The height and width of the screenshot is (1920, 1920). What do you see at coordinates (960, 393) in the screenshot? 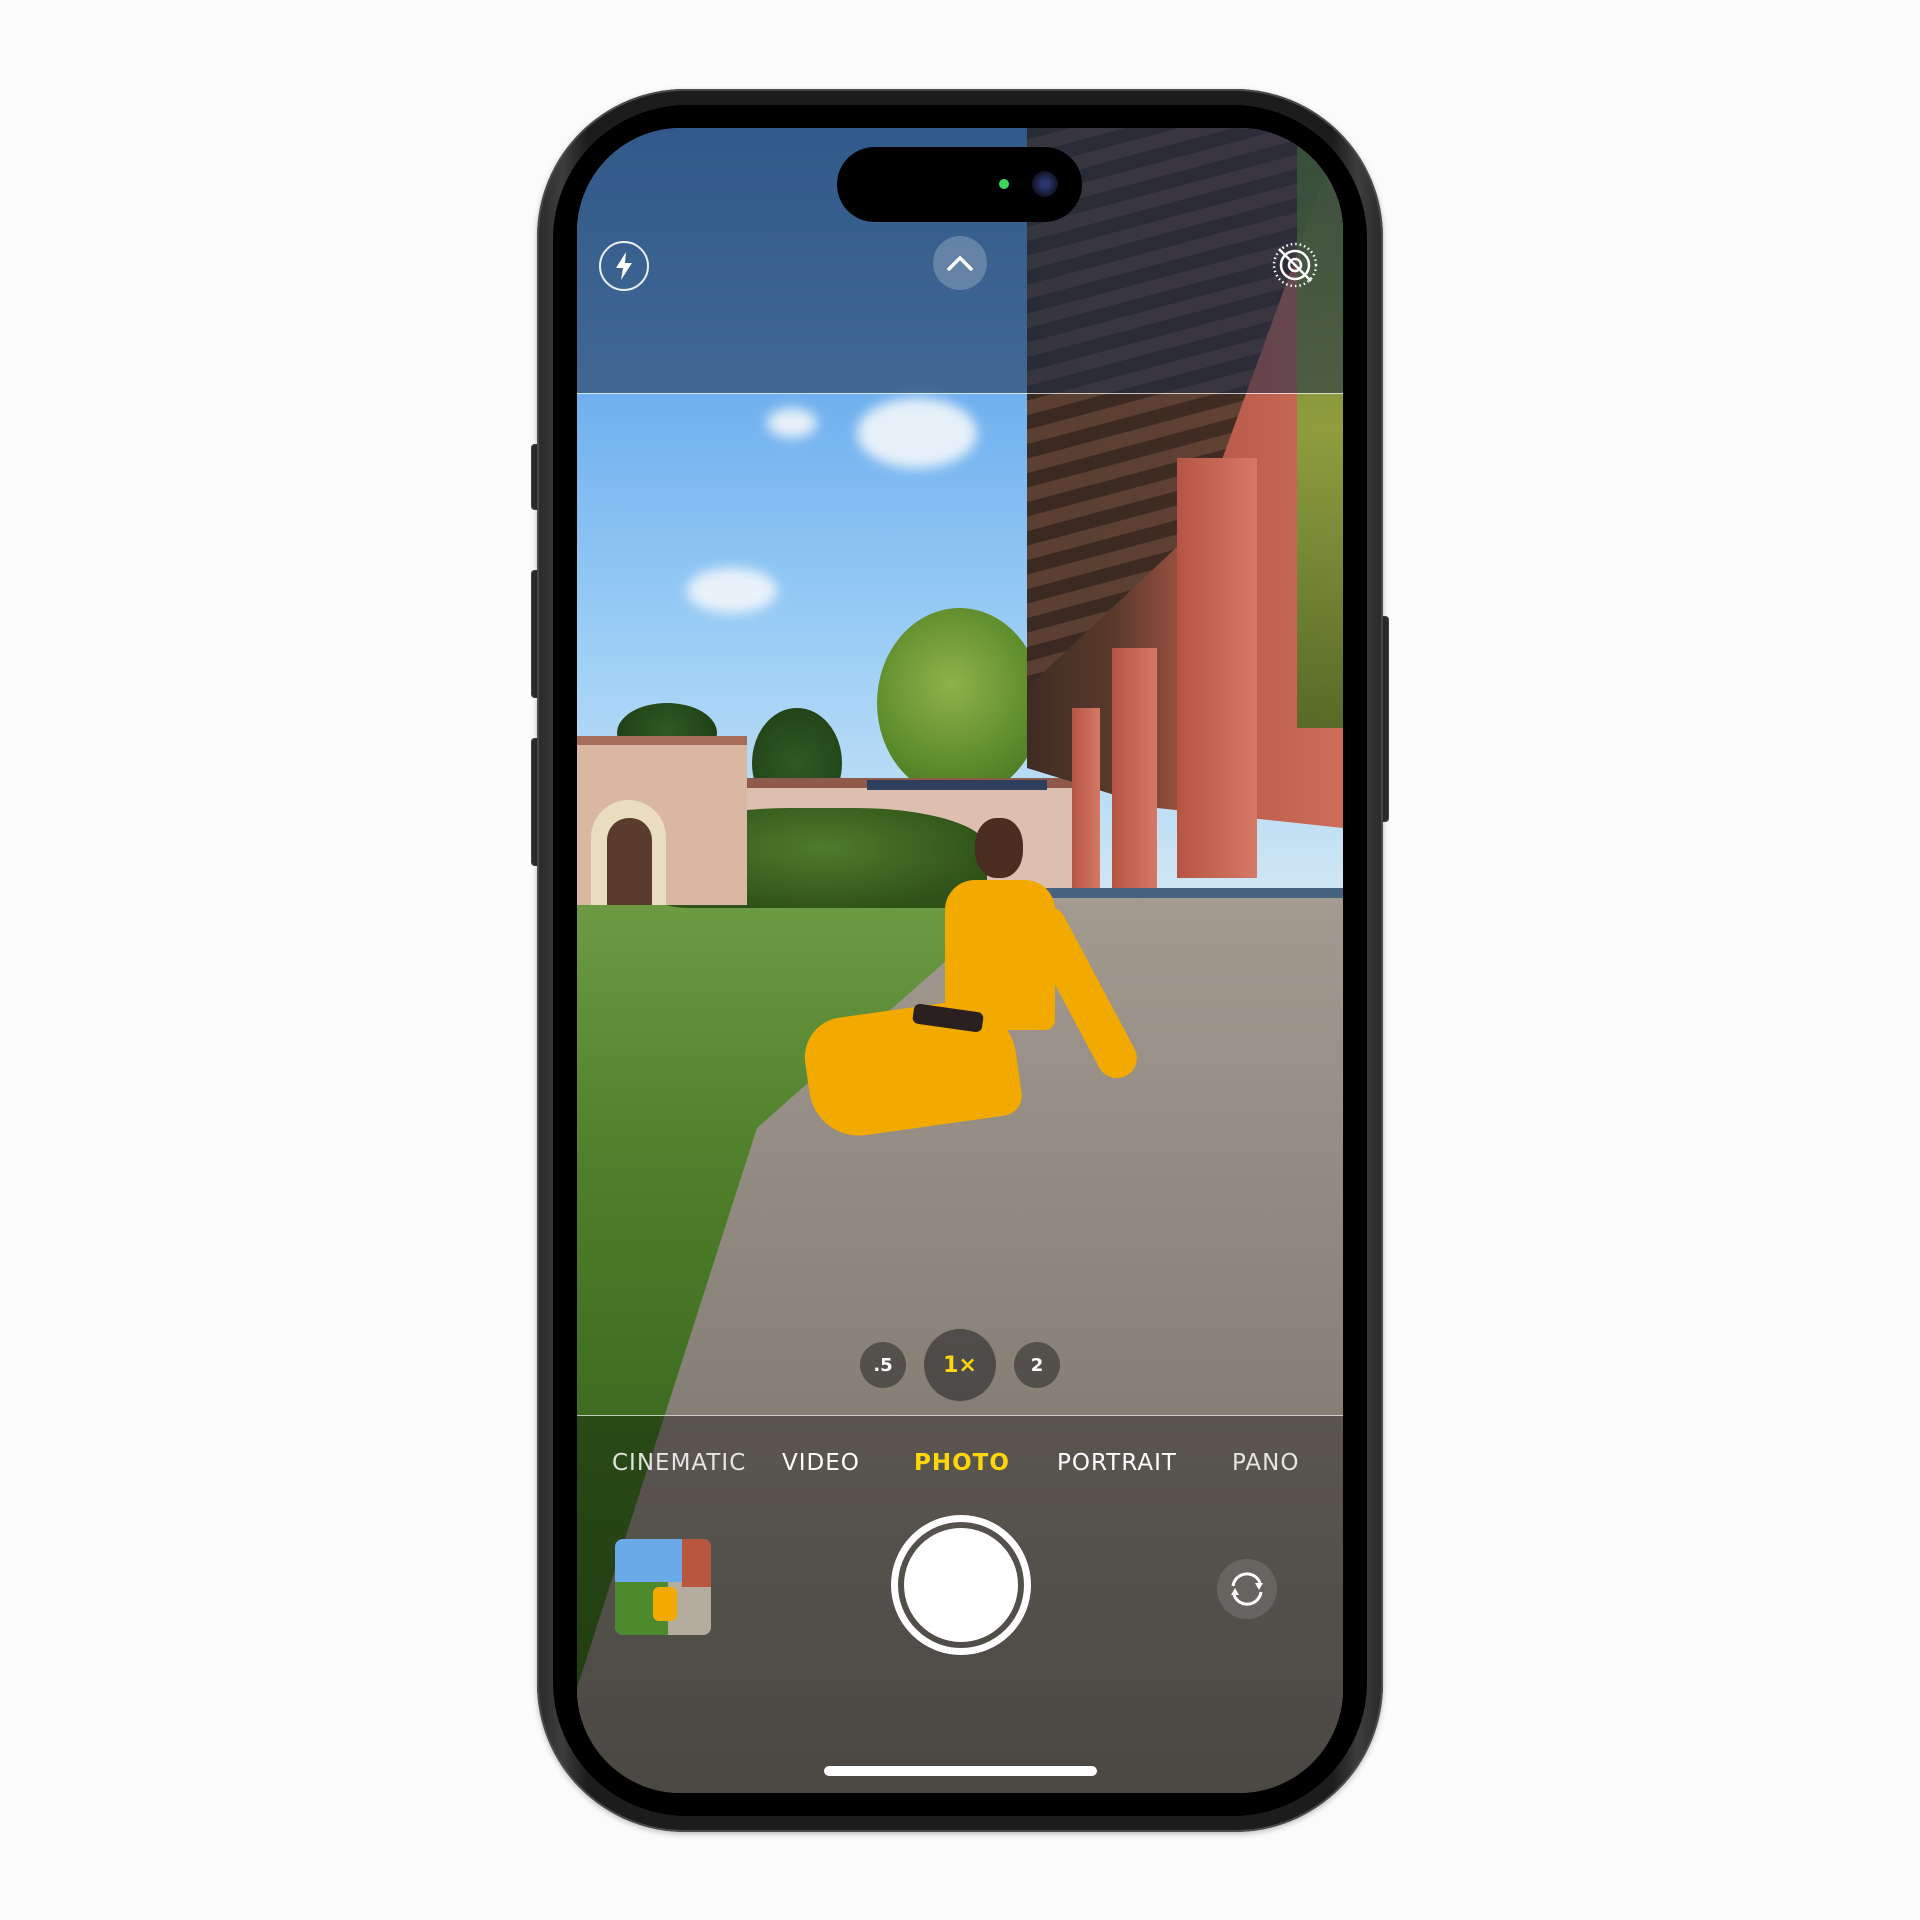
I see `frame-top-edge` at bounding box center [960, 393].